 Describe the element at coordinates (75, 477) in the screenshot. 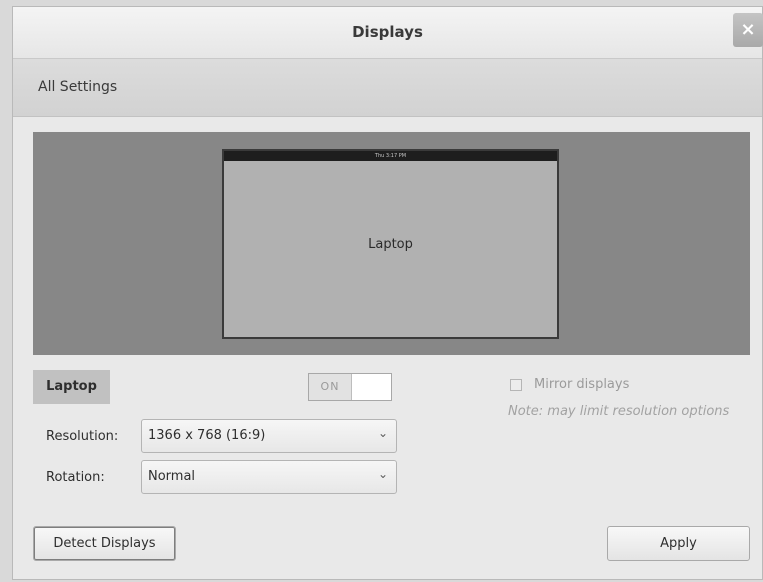

I see `rotation-label: Rotation:` at that location.